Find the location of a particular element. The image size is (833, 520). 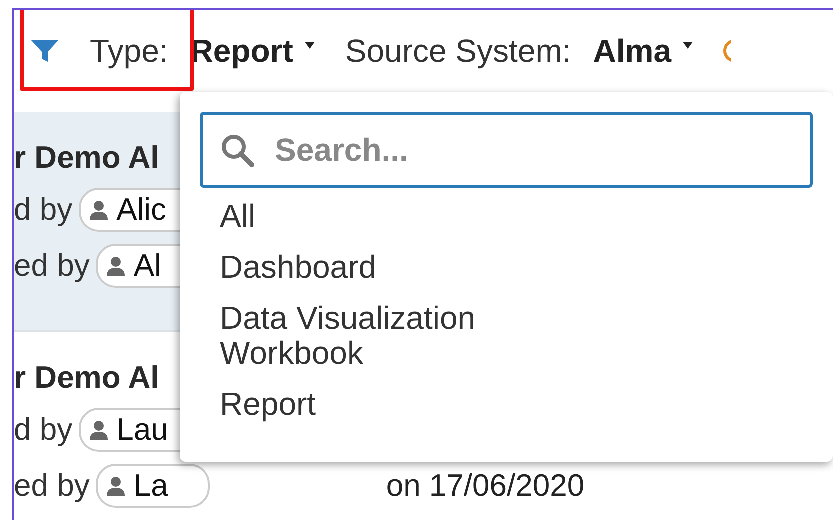

filter-label: Source System: is located at coordinates (458, 51).